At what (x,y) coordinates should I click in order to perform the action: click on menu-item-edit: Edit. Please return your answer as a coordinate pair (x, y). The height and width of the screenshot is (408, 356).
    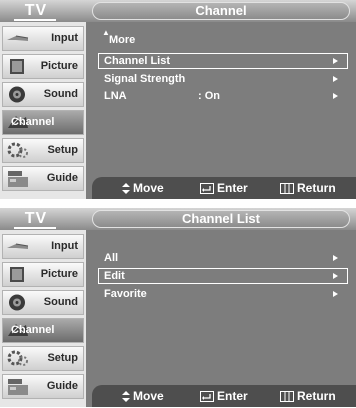
    Looking at the image, I should click on (223, 276).